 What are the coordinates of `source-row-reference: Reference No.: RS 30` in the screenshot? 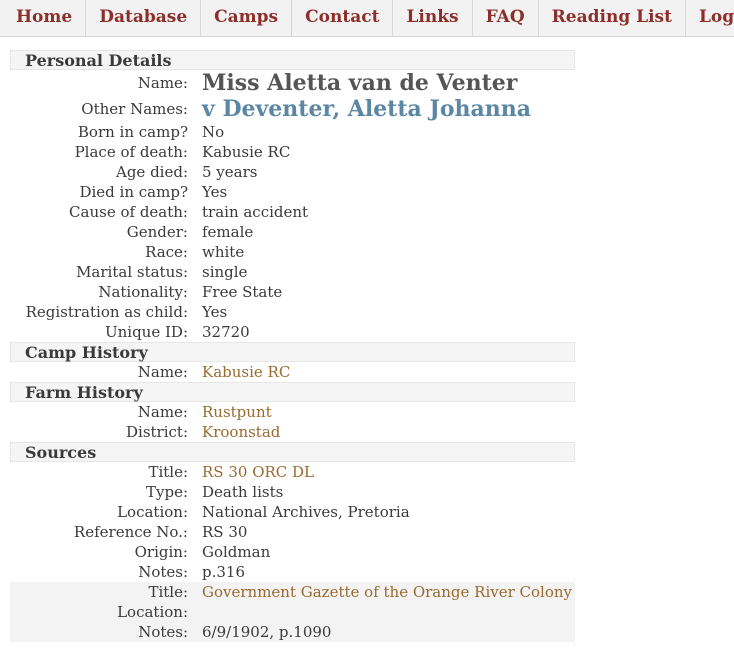 It's located at (292, 532).